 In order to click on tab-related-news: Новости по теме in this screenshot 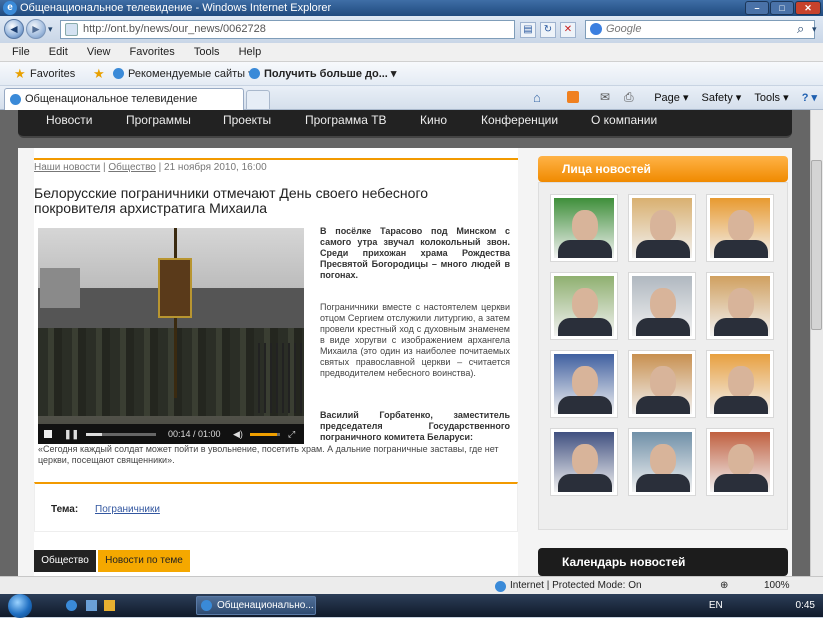, I will do `click(144, 561)`.